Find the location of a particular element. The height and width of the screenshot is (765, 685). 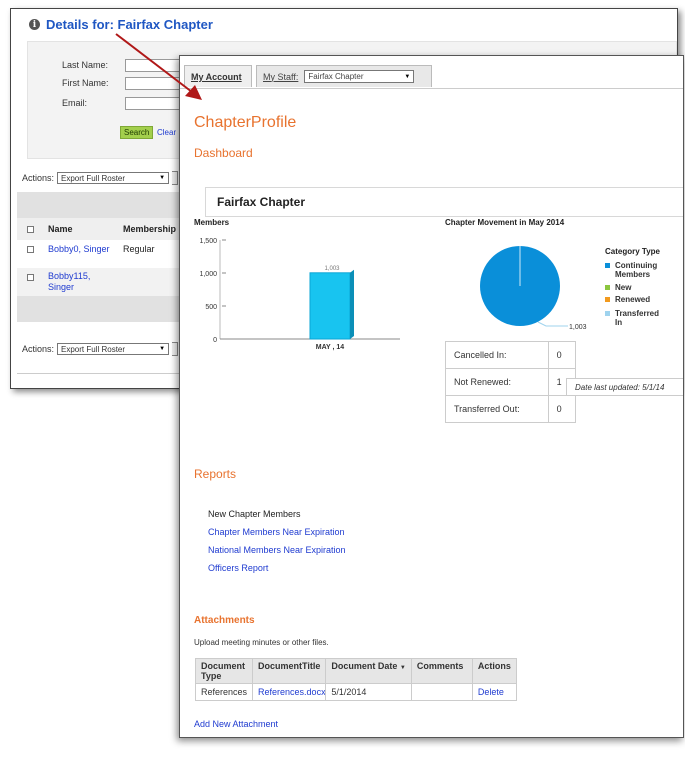

member-membership: Regular is located at coordinates (139, 249).